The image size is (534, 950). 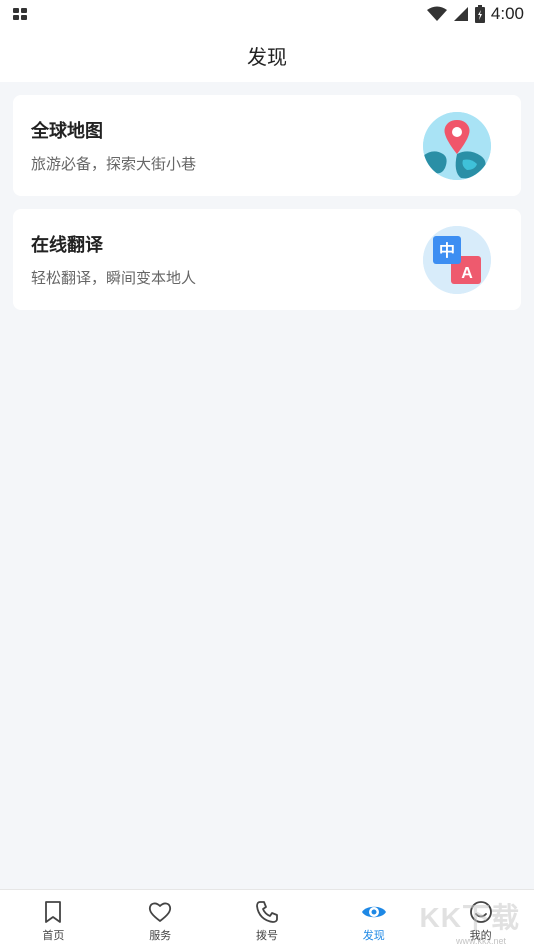 I want to click on battery-icon, so click(x=479, y=14).